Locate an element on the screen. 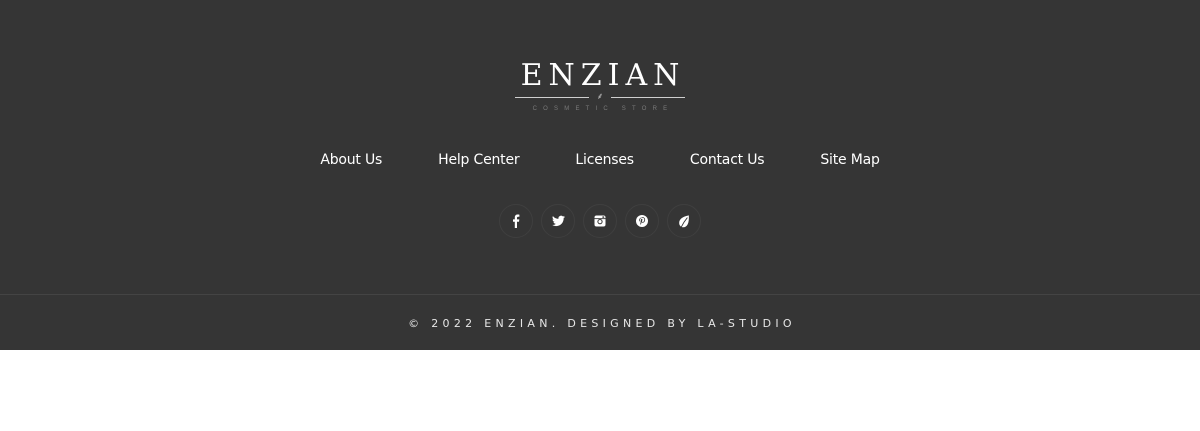 The width and height of the screenshot is (1200, 431). footer-divider is located at coordinates (600, 294).